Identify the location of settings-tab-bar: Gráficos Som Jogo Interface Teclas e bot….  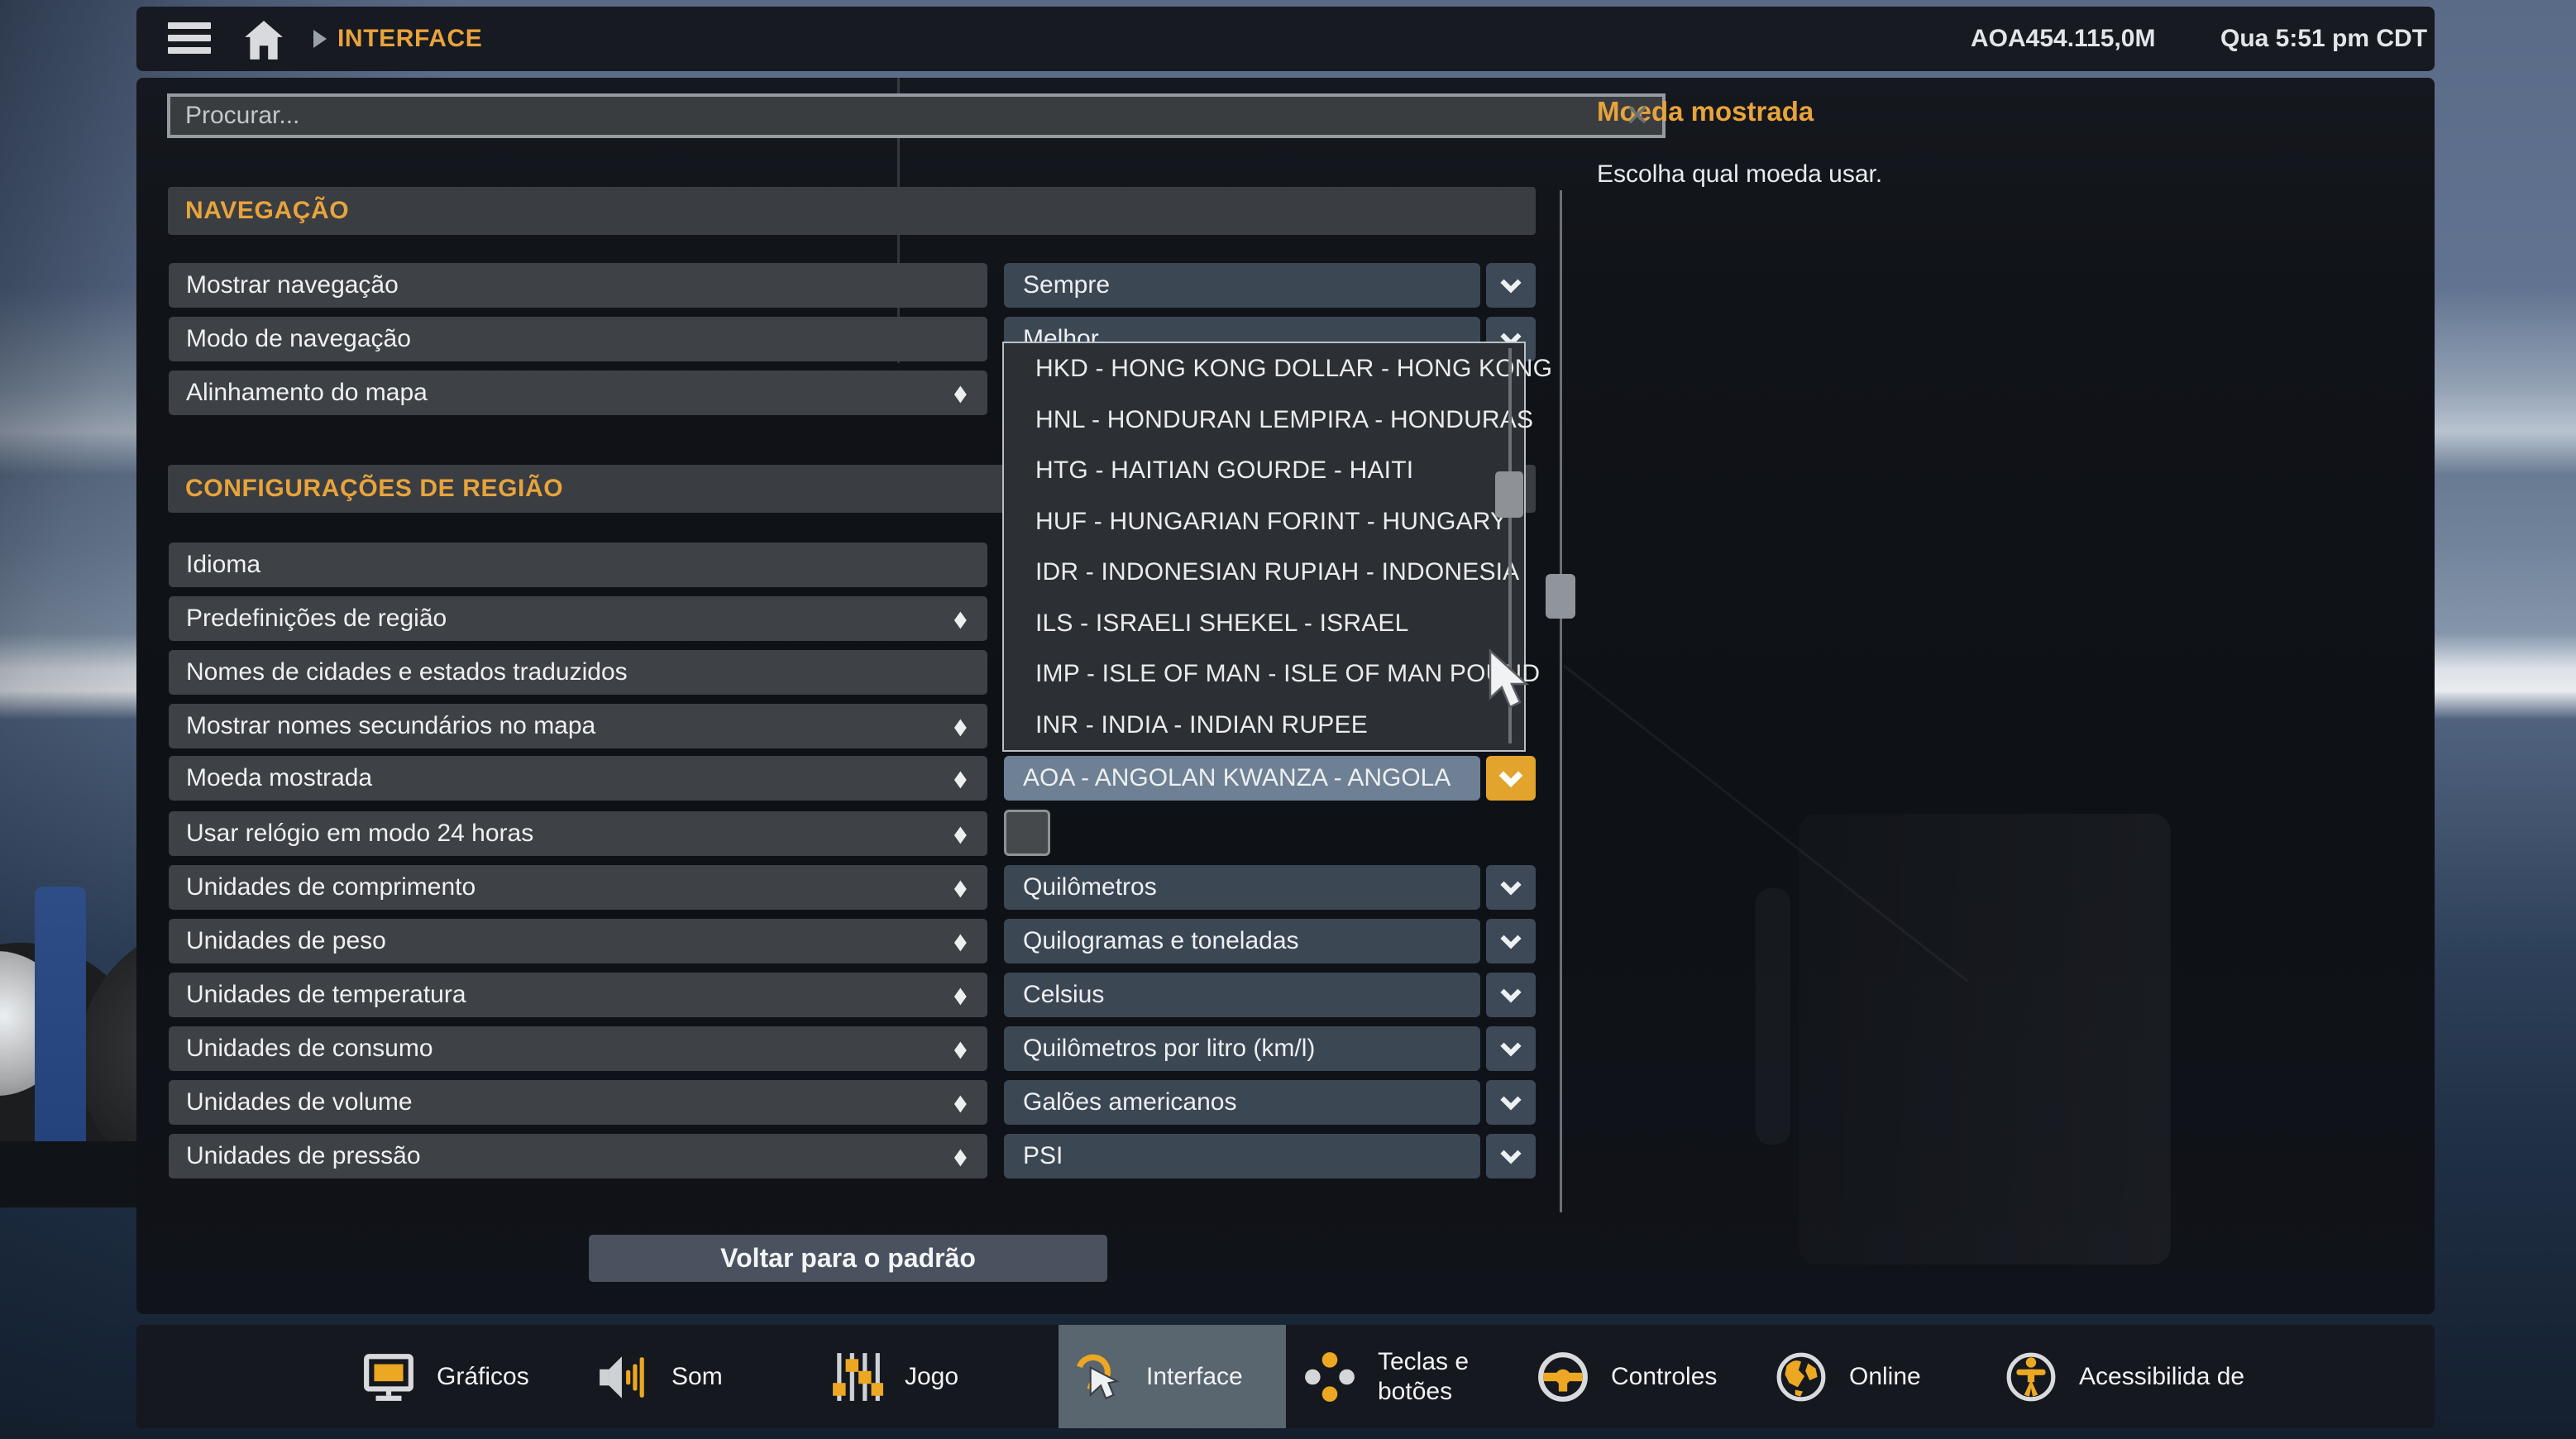
(1285, 1376).